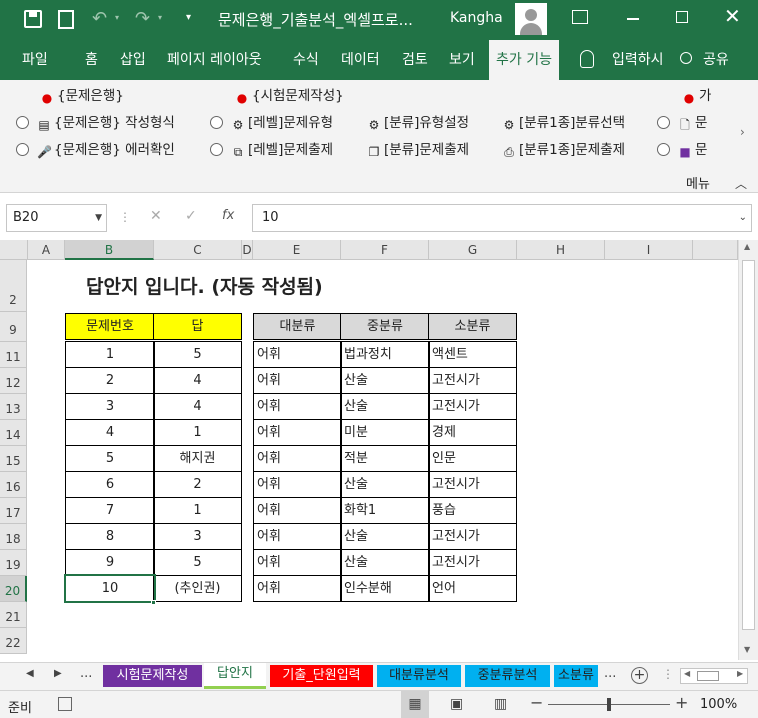 The width and height of the screenshot is (758, 718). What do you see at coordinates (609, 704) in the screenshot?
I see `zoom-slider-thumb` at bounding box center [609, 704].